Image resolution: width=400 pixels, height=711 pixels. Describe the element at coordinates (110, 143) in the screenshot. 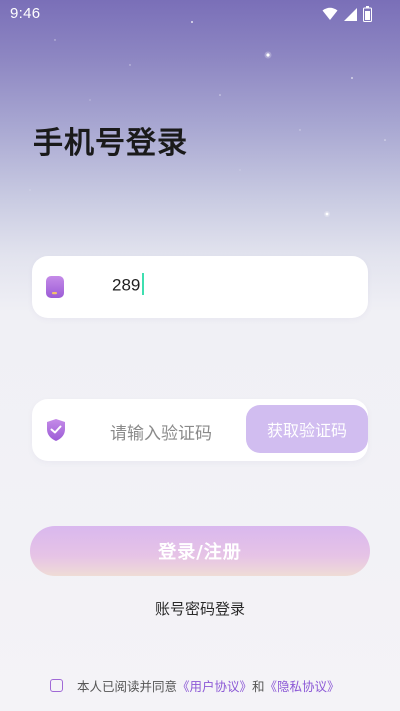

I see `page-title: 手机号登录` at that location.